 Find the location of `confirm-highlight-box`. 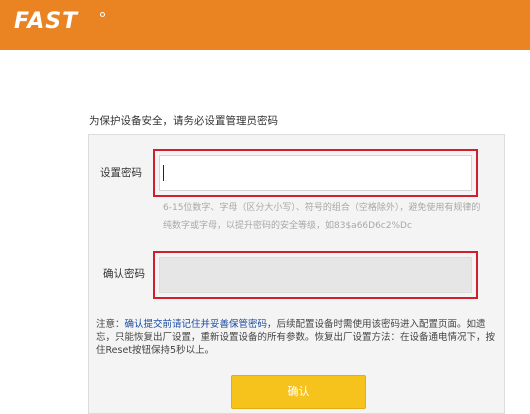

confirm-highlight-box is located at coordinates (315, 275).